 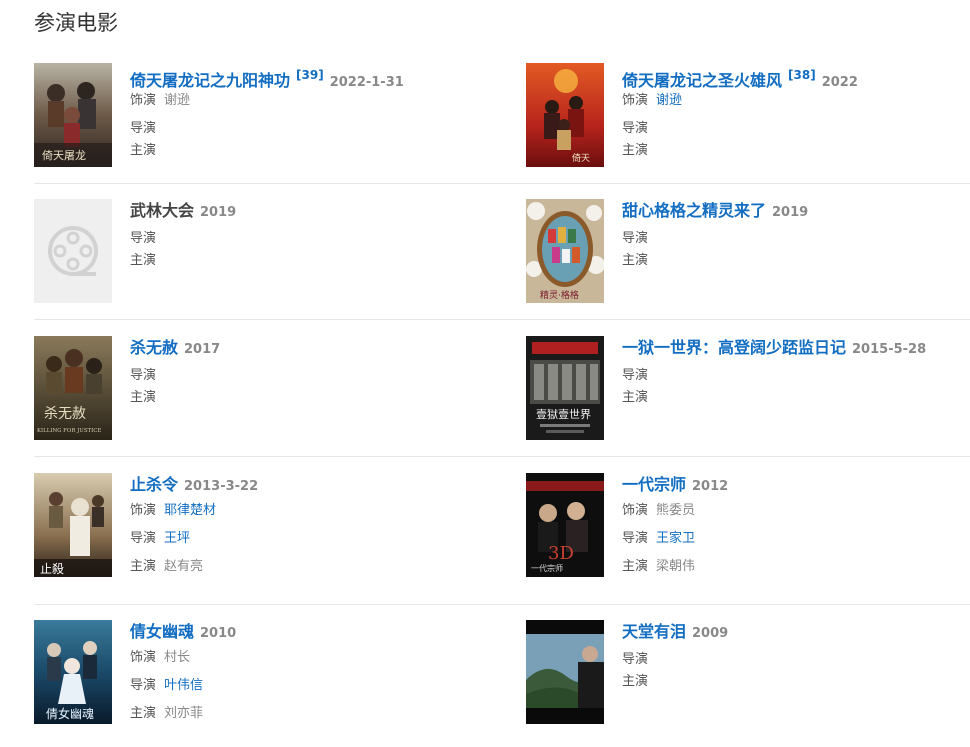 What do you see at coordinates (183, 685) in the screenshot?
I see `director-value-link: 叶伟信` at bounding box center [183, 685].